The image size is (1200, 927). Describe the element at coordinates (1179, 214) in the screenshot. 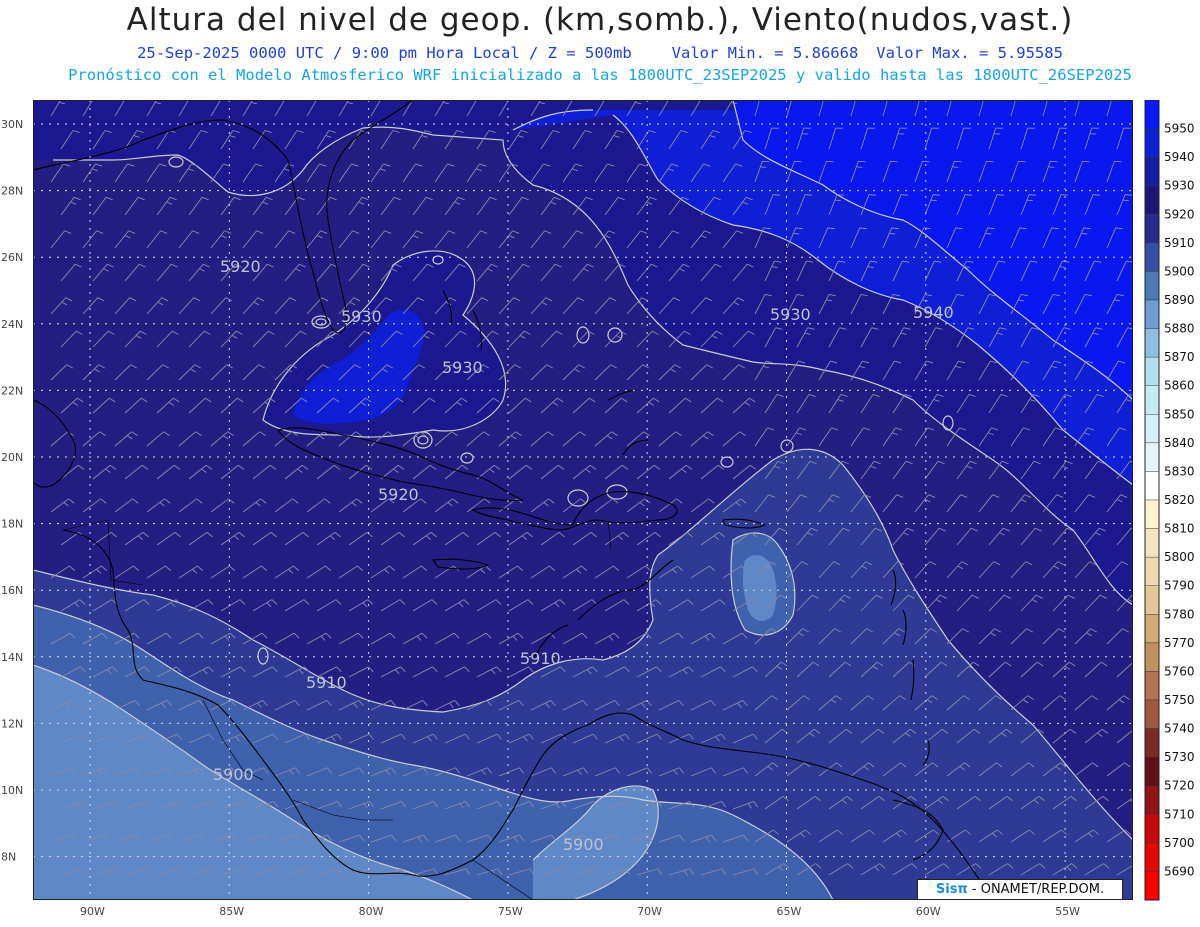

I see `colorbar-label: 5920` at that location.